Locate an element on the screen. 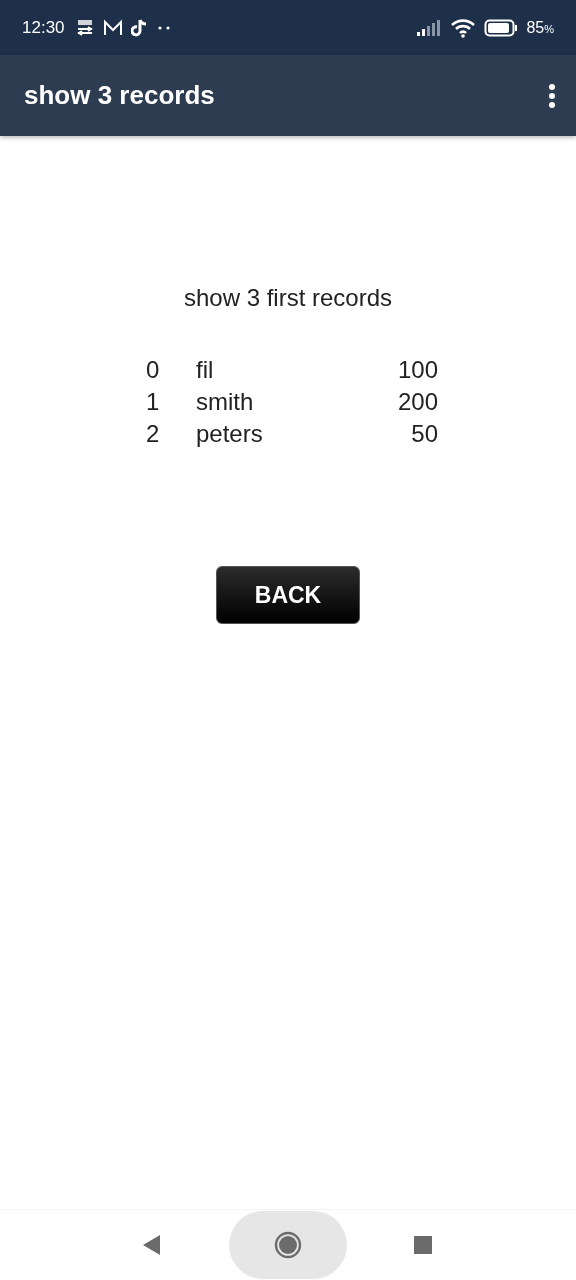  record-value: 50 is located at coordinates (424, 434).